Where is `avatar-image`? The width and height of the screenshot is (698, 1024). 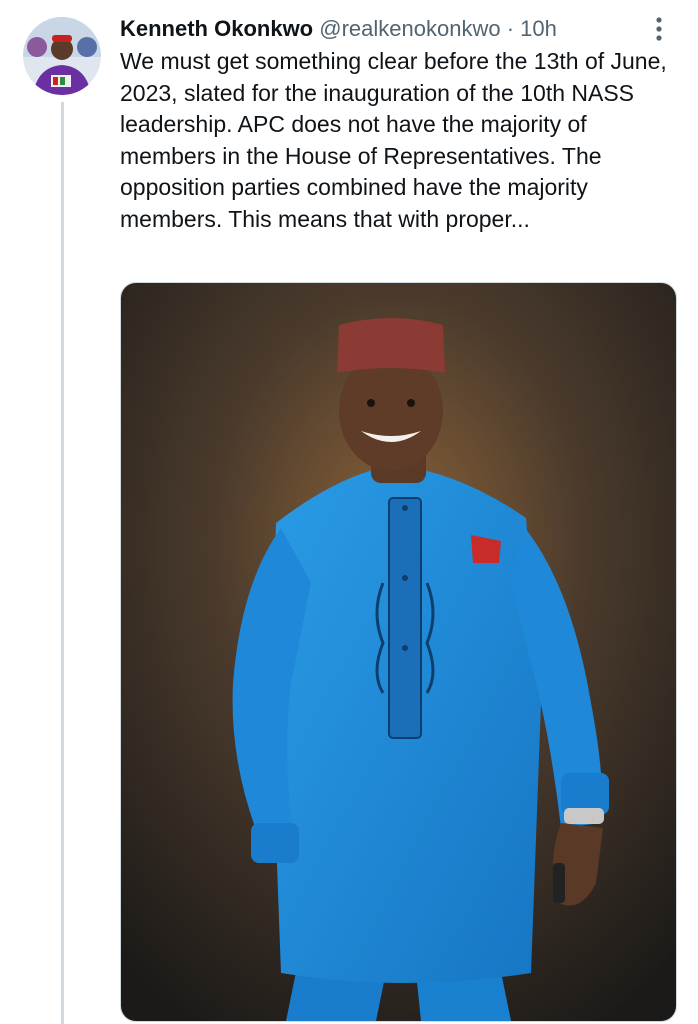 avatar-image is located at coordinates (62, 56).